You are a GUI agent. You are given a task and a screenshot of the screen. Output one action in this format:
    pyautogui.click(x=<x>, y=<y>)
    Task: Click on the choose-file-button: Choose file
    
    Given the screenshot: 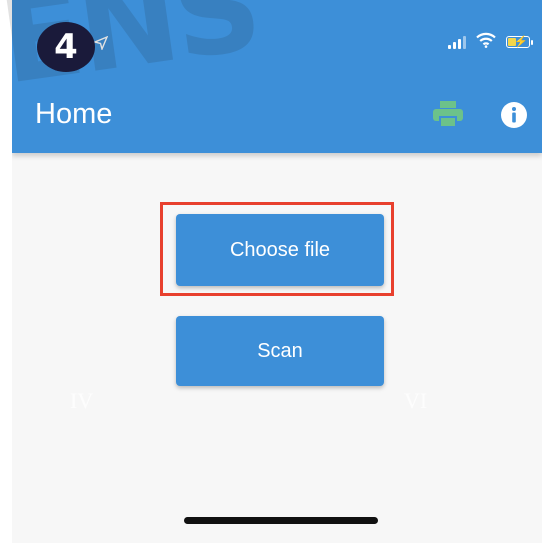 What is the action you would take?
    pyautogui.click(x=280, y=250)
    